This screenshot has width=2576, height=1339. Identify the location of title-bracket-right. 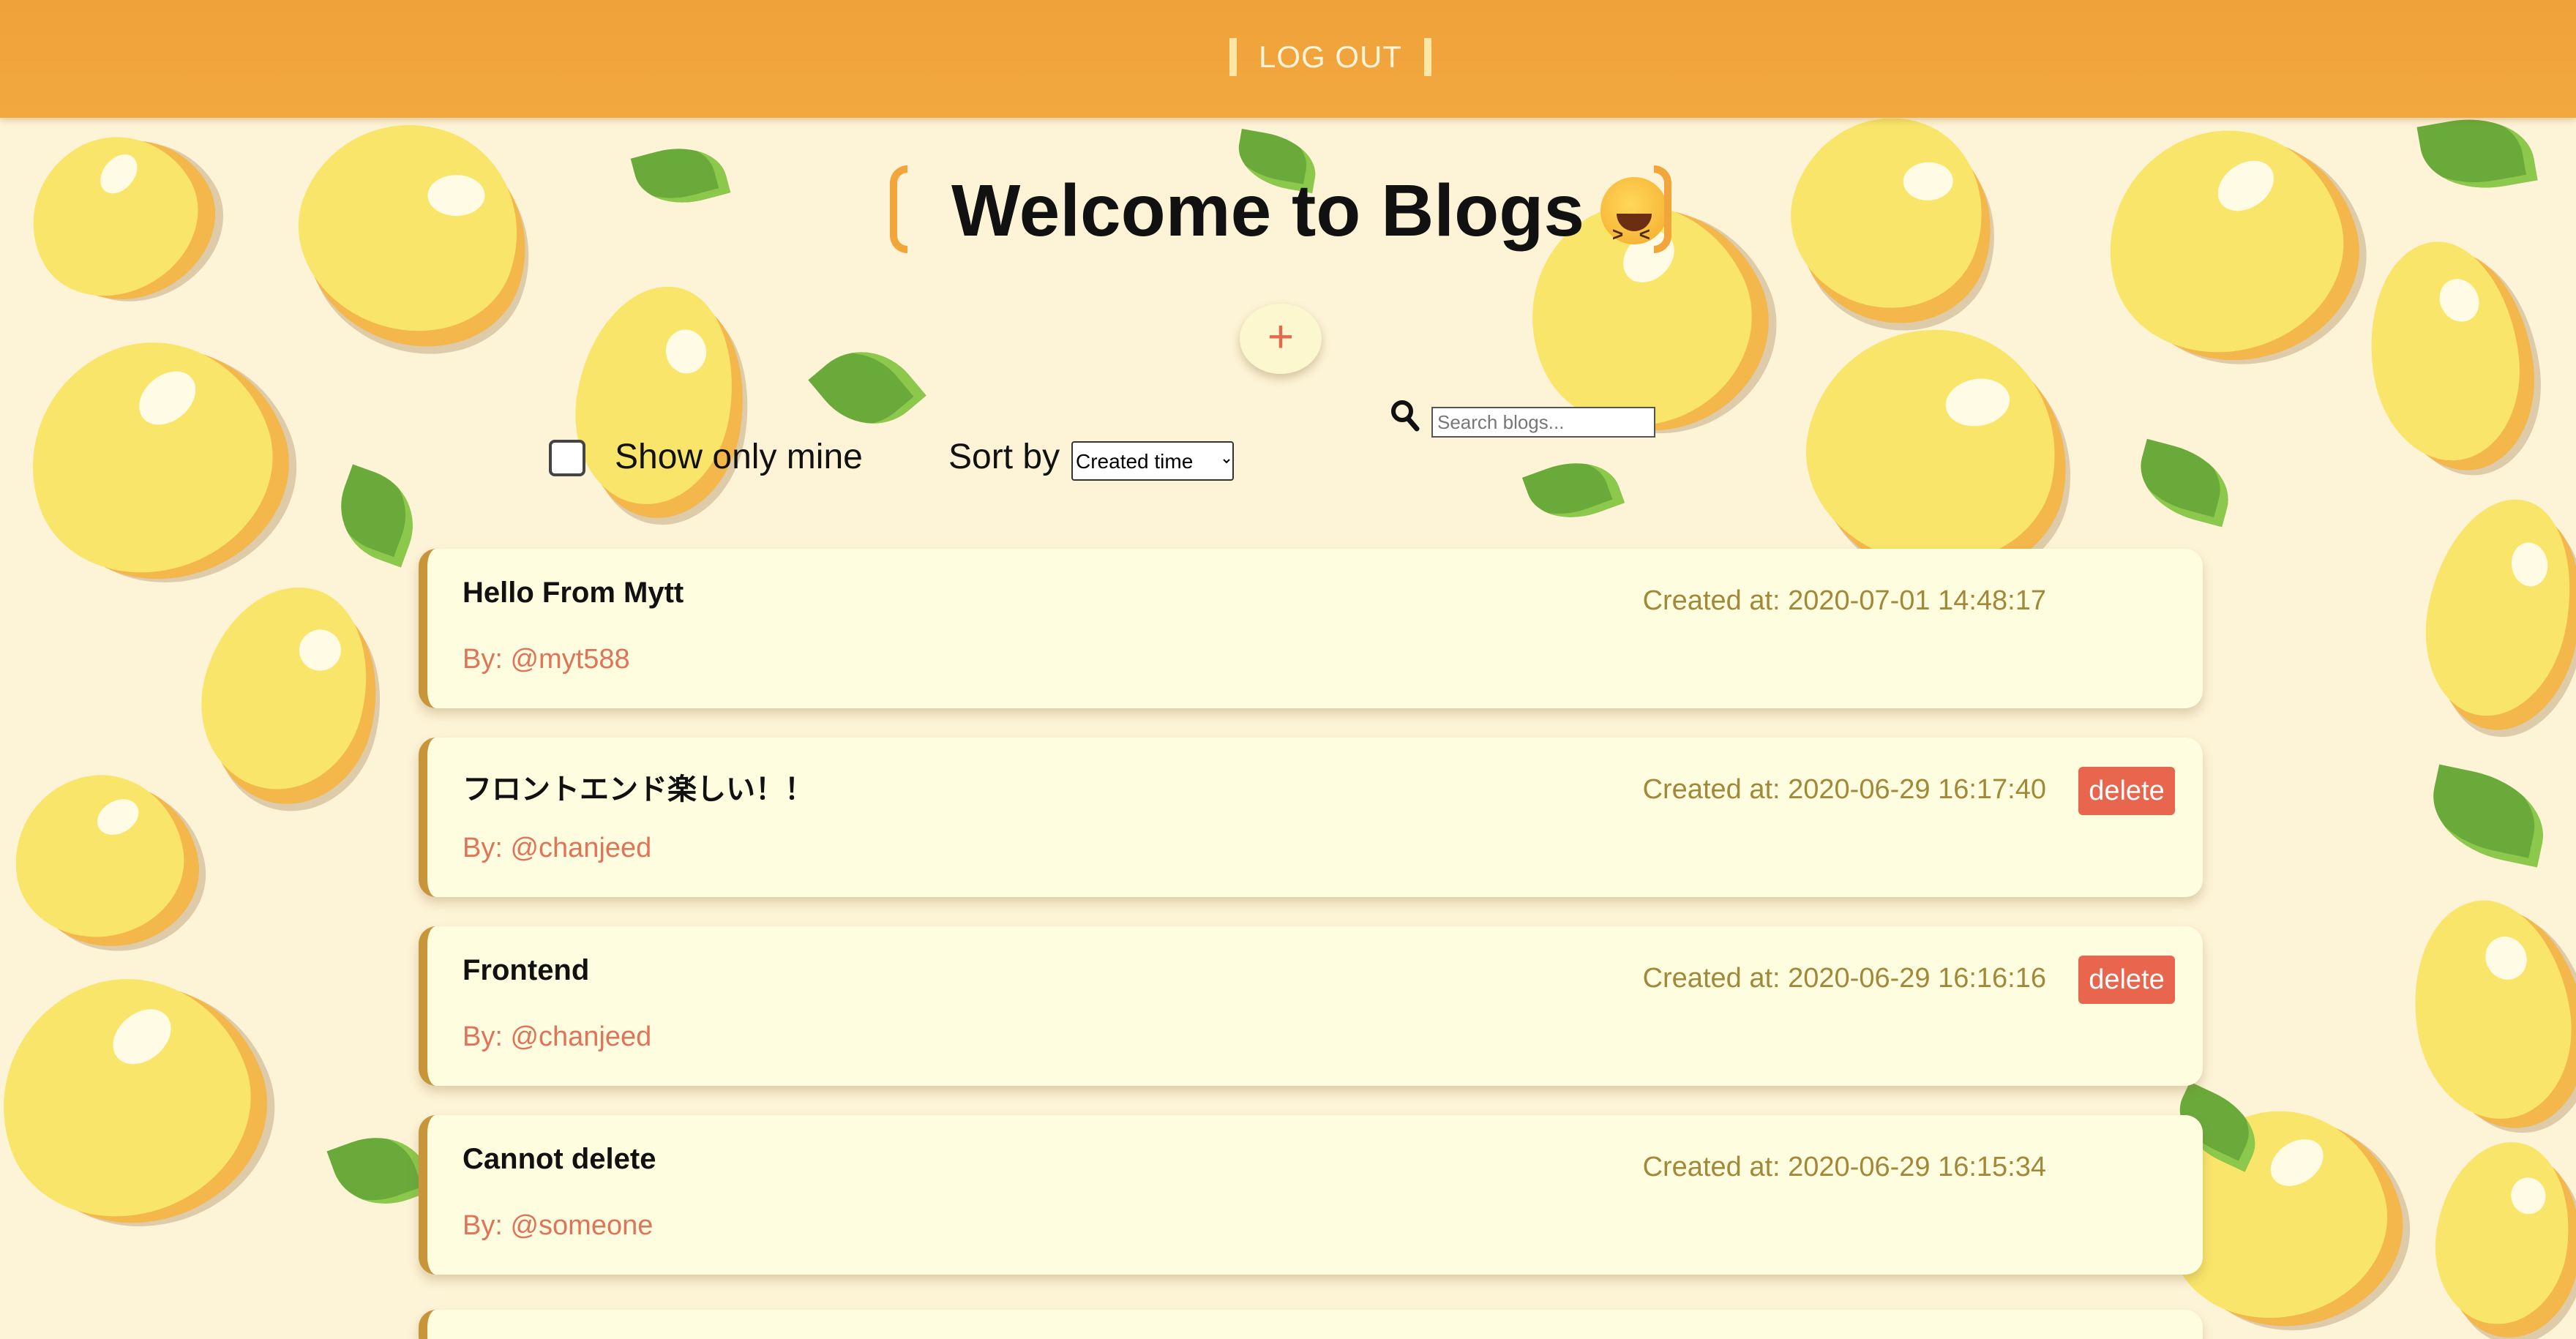
(1662, 209).